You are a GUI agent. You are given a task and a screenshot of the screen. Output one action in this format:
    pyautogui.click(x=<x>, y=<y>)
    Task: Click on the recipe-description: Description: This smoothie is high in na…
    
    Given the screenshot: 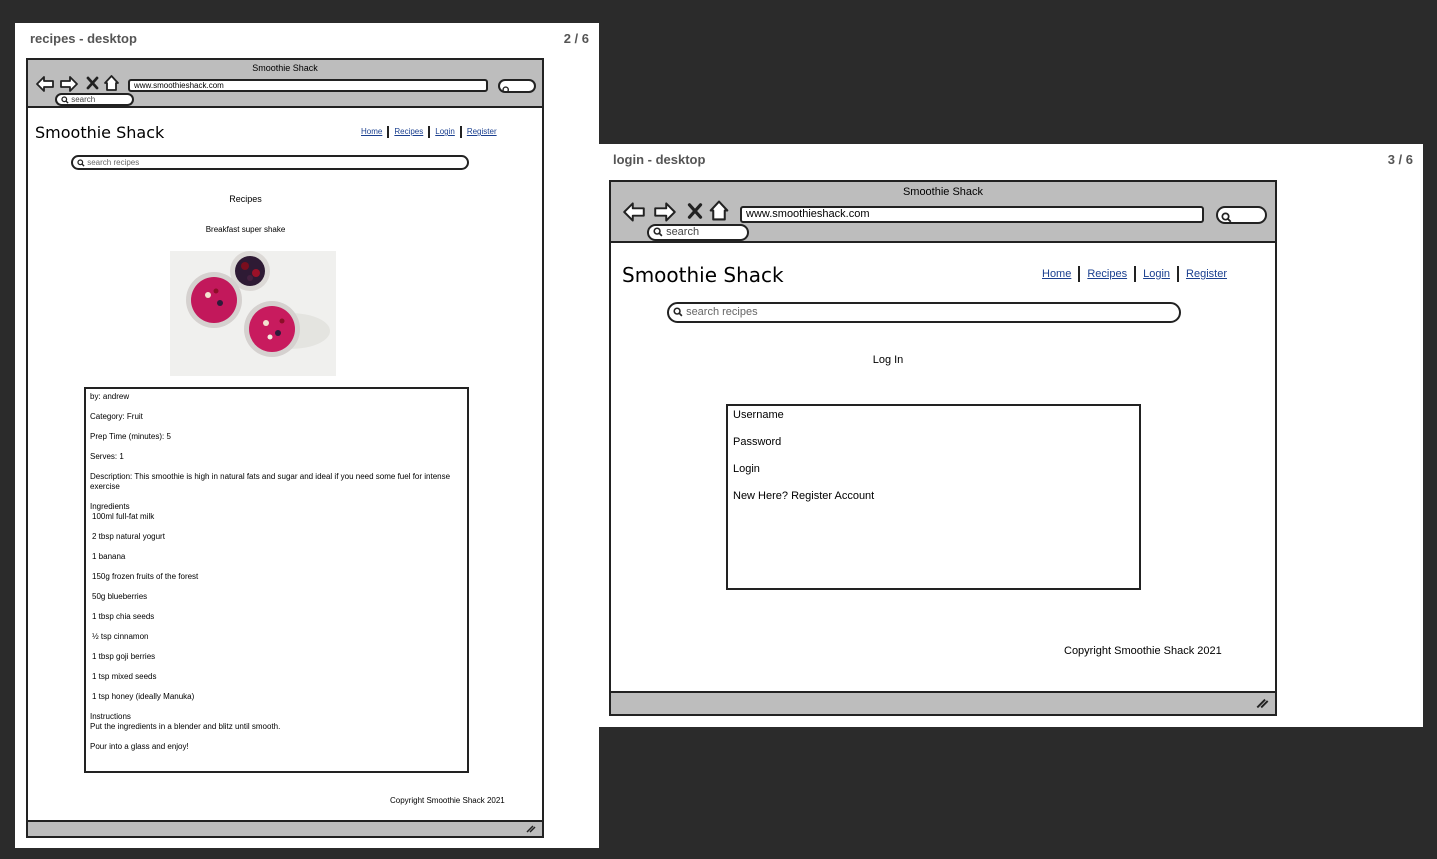 What is the action you would take?
    pyautogui.click(x=270, y=481)
    